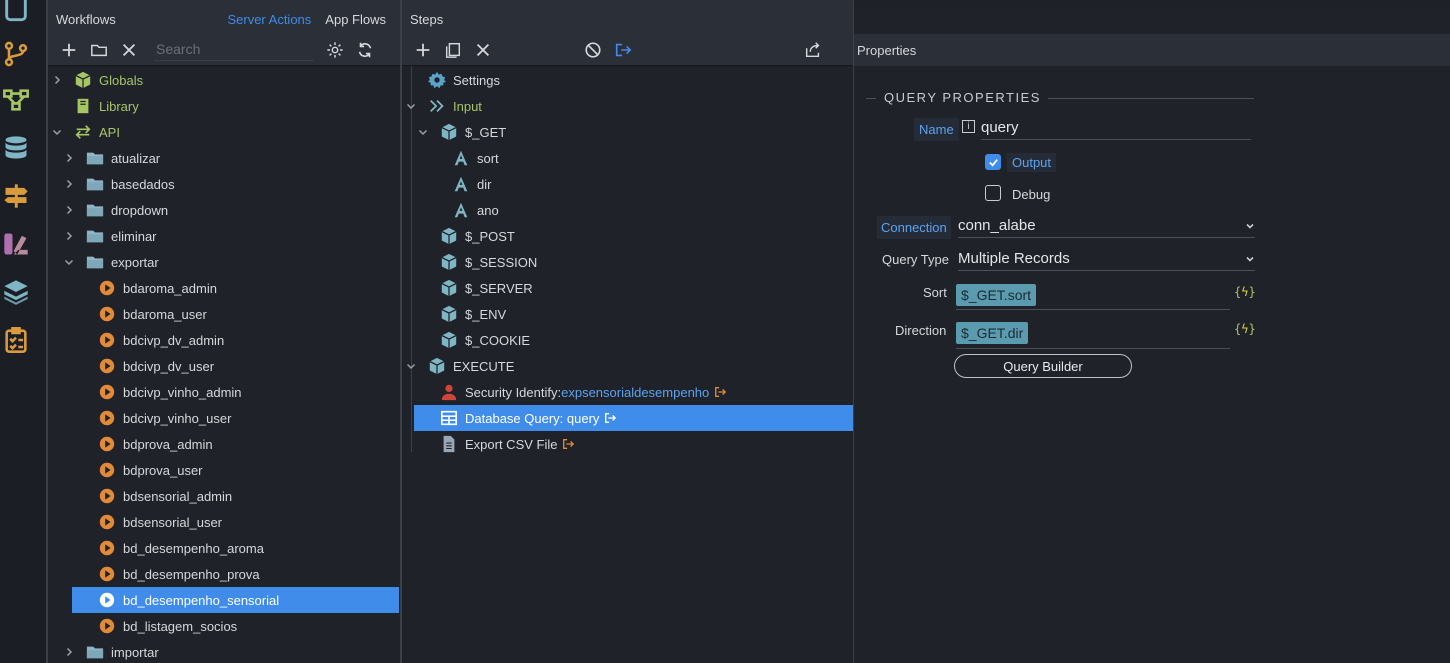 Image resolution: width=1450 pixels, height=663 pixels. I want to click on tree-item: sort, so click(463, 158).